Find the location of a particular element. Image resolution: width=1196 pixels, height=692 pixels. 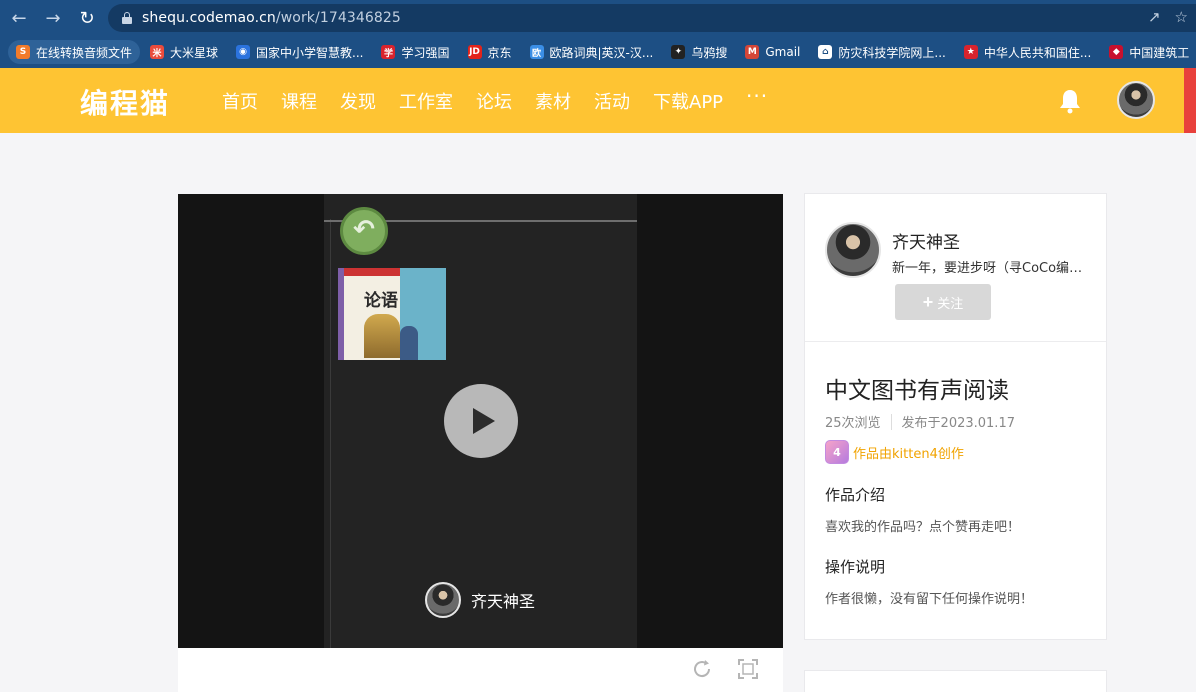

lock-icon is located at coordinates (127, 18).